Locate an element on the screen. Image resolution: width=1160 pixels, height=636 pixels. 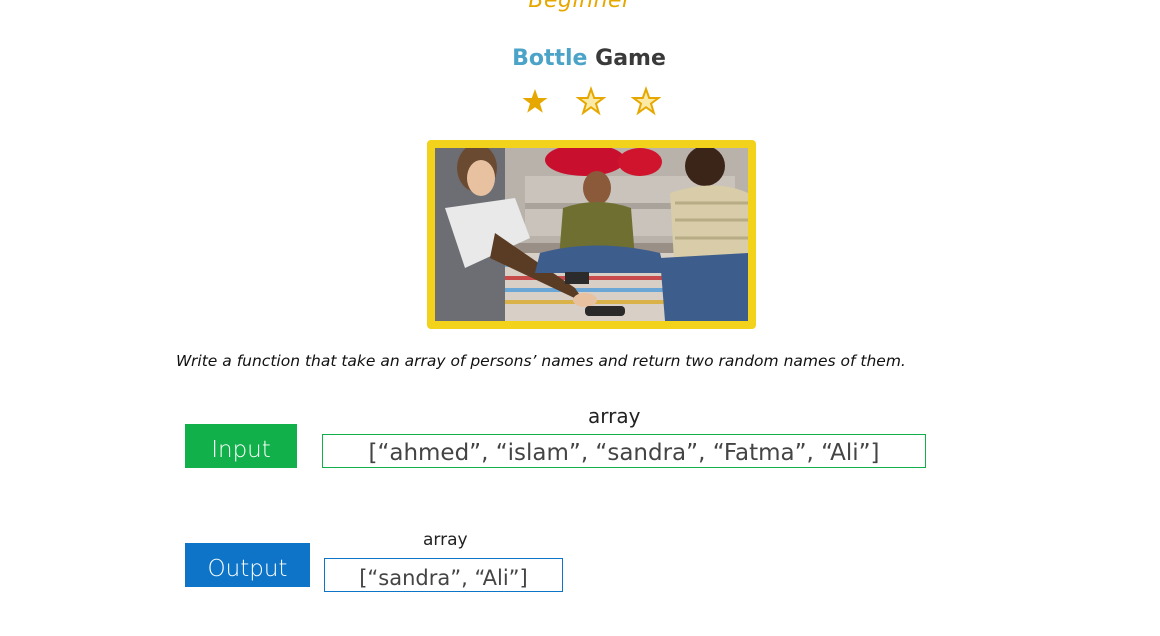
exercise-title: Bottle Game is located at coordinates (580, 58).